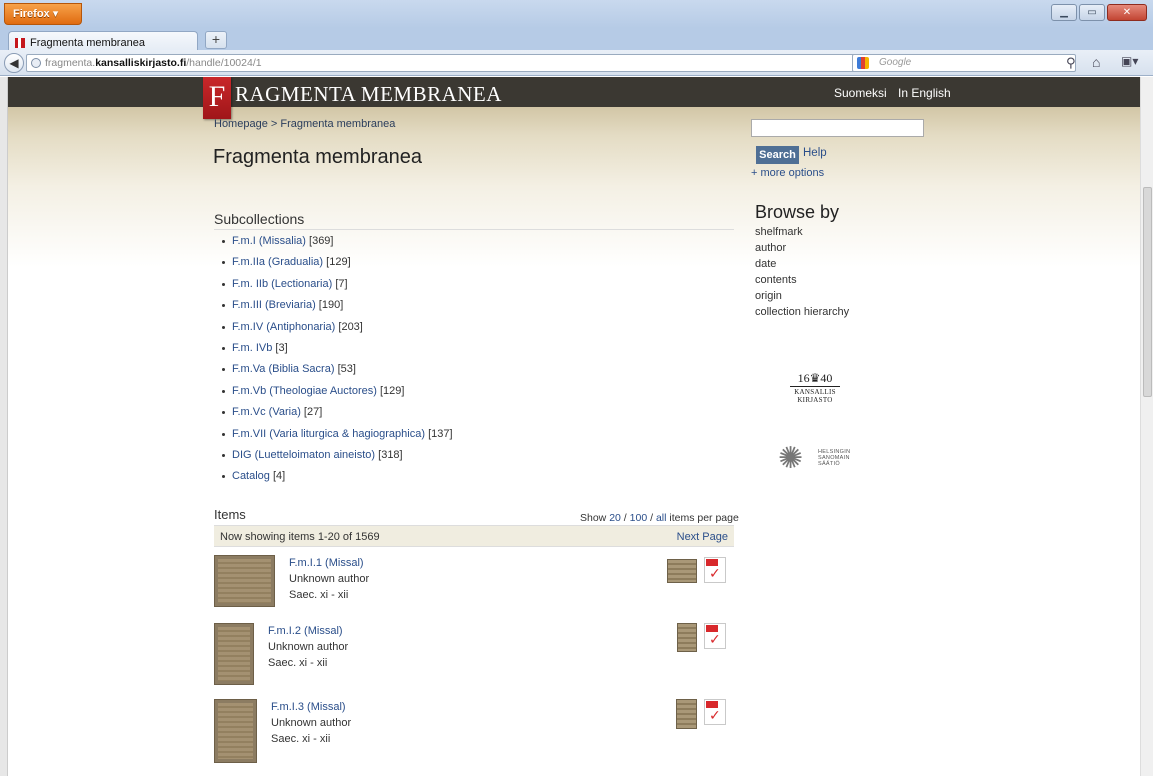 The height and width of the screenshot is (776, 1153). What do you see at coordinates (895, 62) in the screenshot?
I see `search-engine-label: Google` at bounding box center [895, 62].